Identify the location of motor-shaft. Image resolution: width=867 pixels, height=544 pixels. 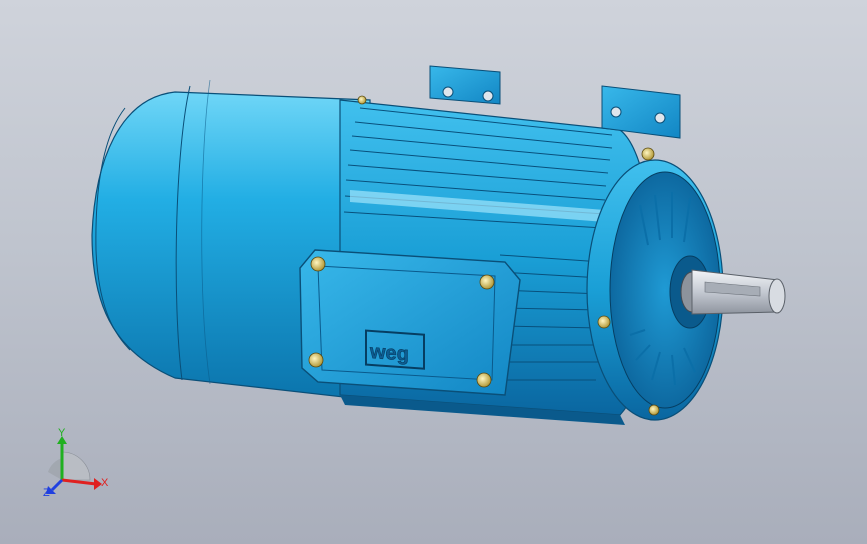
(738, 292).